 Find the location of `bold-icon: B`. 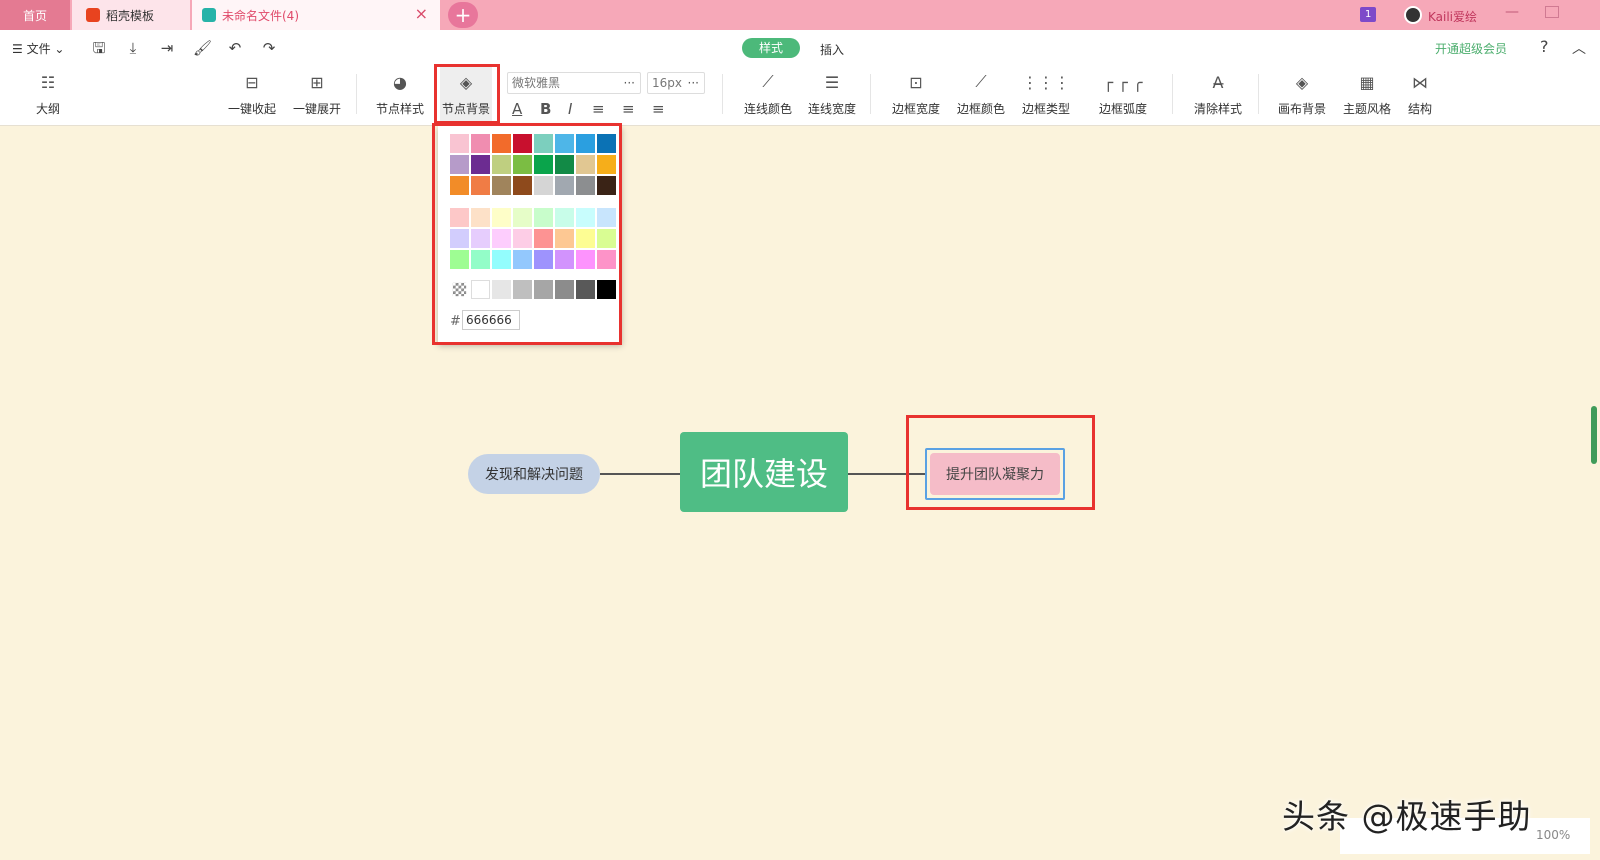

bold-icon: B is located at coordinates (545, 109).